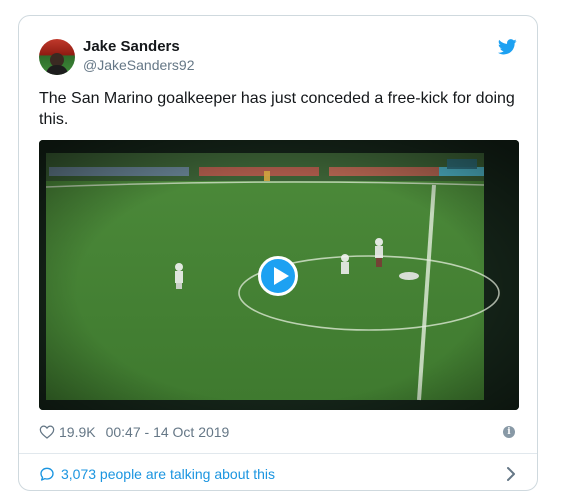 This screenshot has width=563, height=499. What do you see at coordinates (77, 432) in the screenshot?
I see `like-count: 19.9K` at bounding box center [77, 432].